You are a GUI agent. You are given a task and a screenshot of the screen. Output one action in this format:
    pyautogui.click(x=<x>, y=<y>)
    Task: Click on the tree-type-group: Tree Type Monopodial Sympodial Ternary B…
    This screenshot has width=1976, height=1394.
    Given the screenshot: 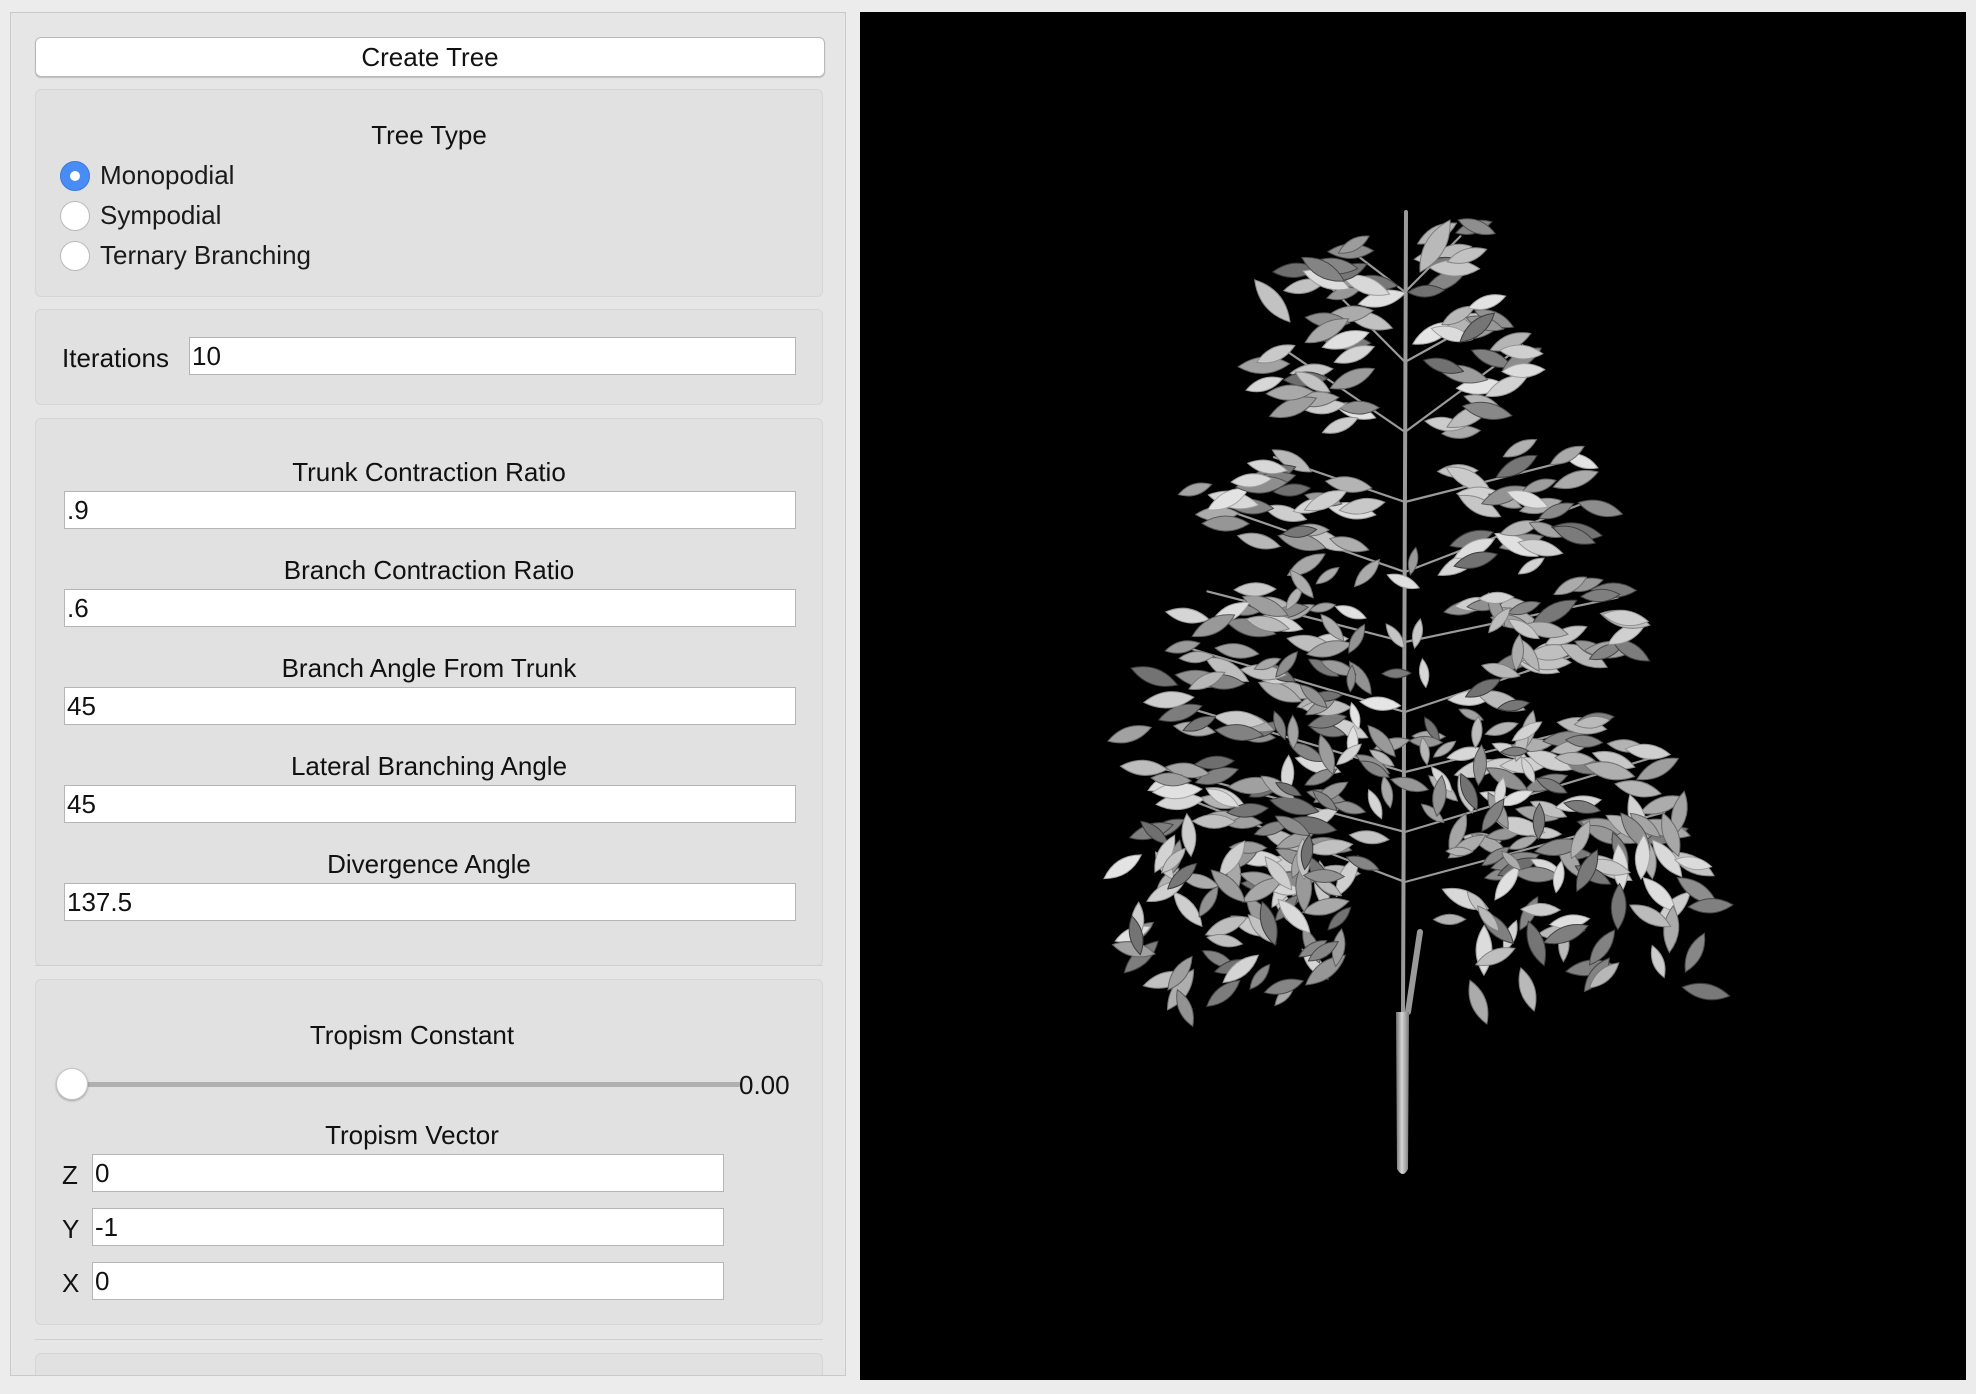 What is the action you would take?
    pyautogui.click(x=429, y=193)
    